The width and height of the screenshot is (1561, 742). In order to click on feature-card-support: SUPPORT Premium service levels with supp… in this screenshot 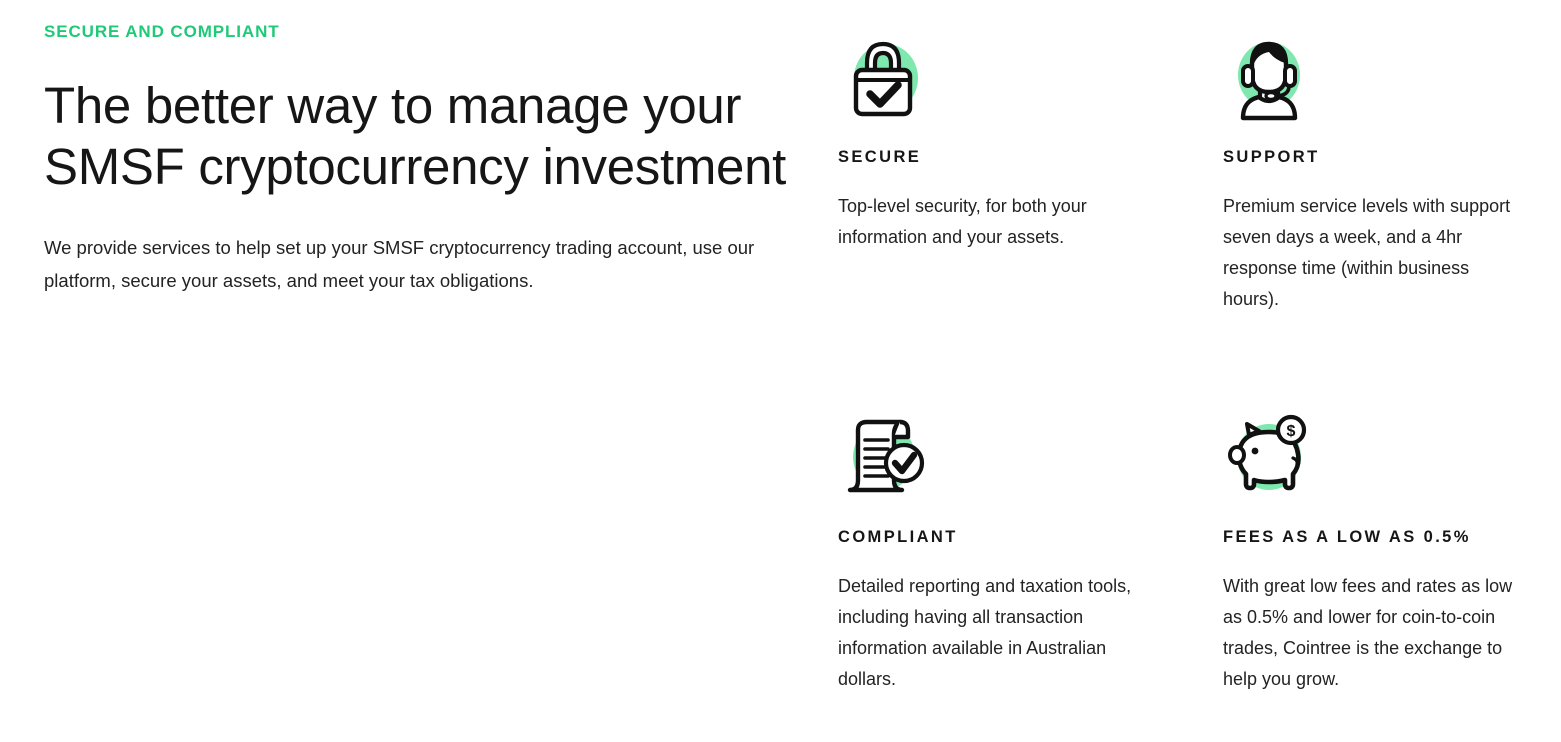, I will do `click(1380, 220)`.